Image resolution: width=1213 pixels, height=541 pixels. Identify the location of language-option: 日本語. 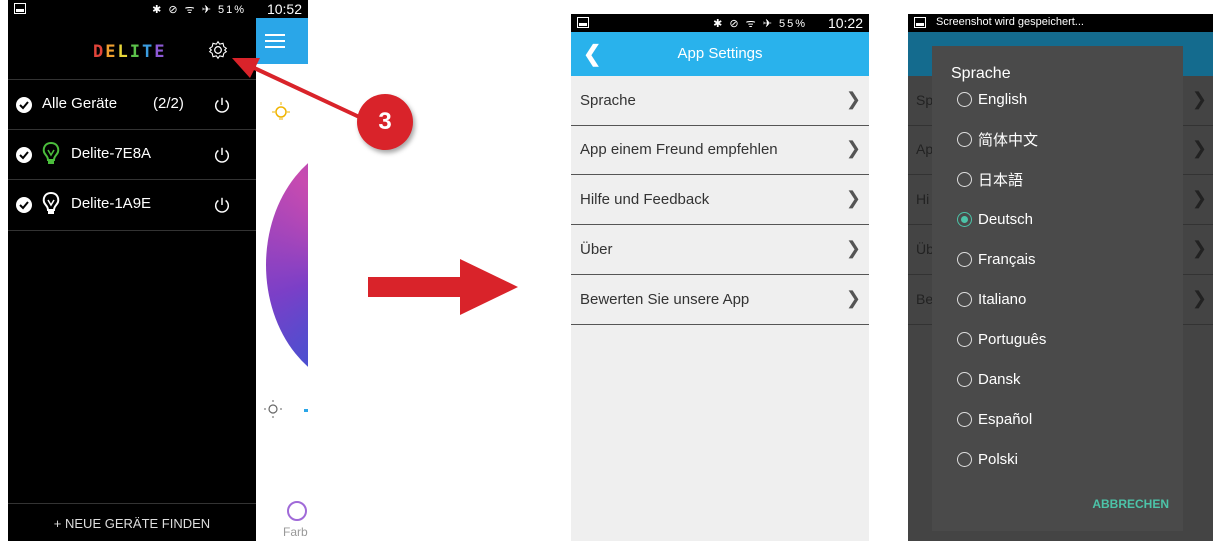
(990, 179).